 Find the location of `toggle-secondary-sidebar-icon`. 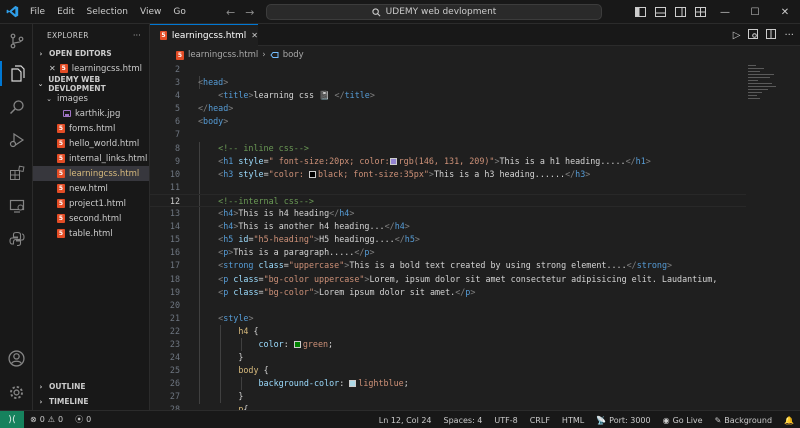

toggle-secondary-sidebar-icon is located at coordinates (680, 12).